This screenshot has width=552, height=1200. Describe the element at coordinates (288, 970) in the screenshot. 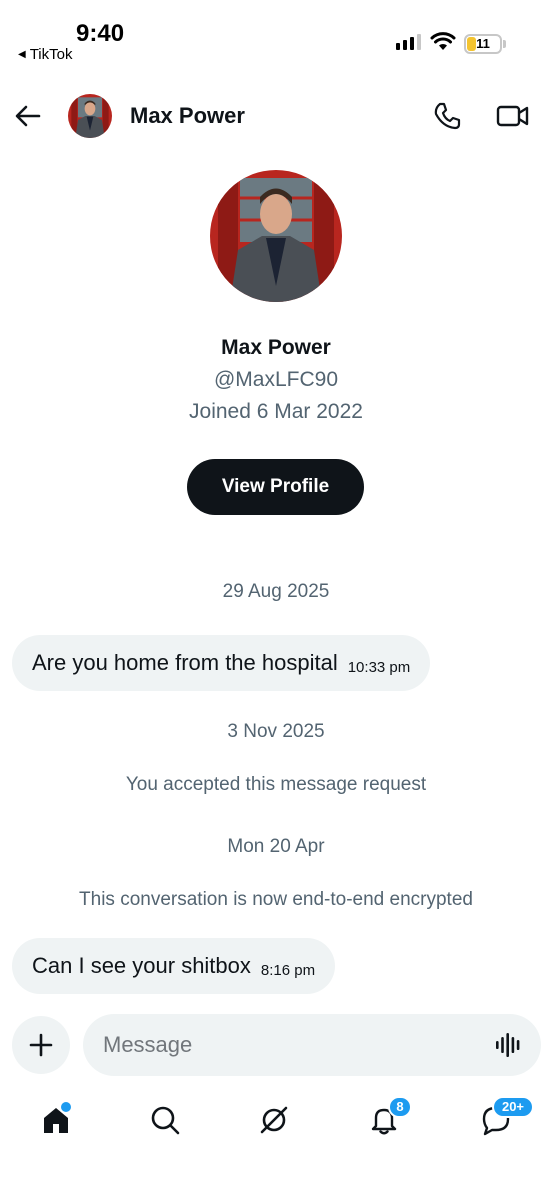

I see `message-time: 8:16 pm` at that location.